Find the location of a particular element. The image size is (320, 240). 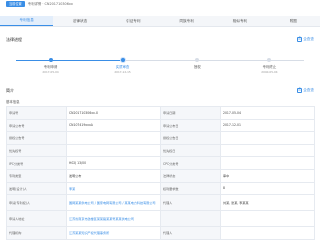

table-row: 代理机构 江苏某某知识产权代理事务所 代理人 is located at coordinates (160, 233).